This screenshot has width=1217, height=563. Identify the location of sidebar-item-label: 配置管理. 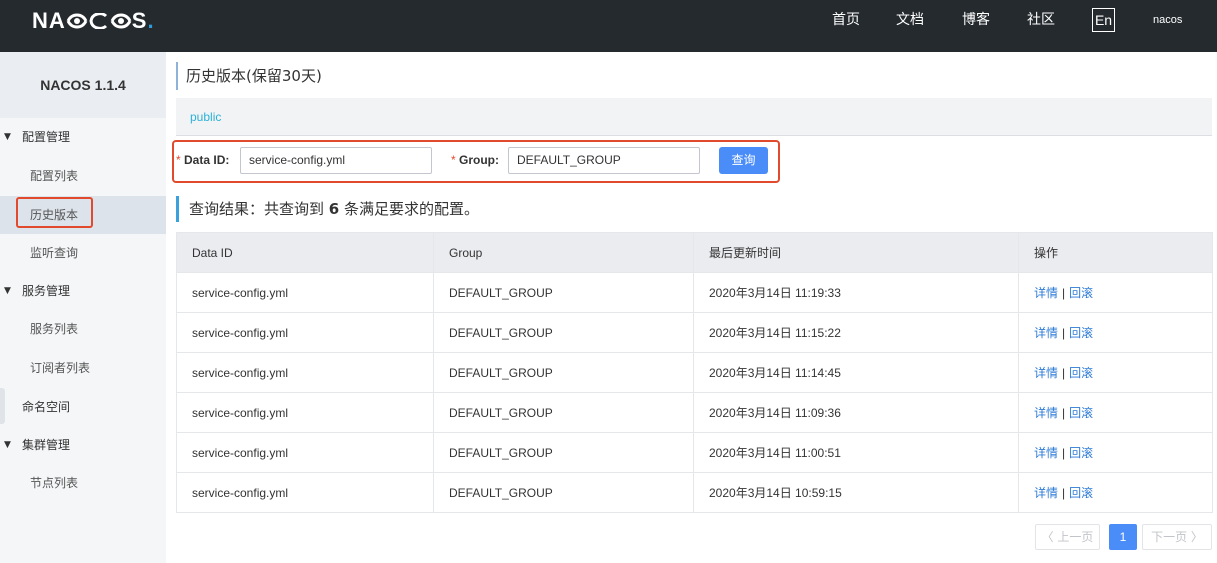
(46, 137).